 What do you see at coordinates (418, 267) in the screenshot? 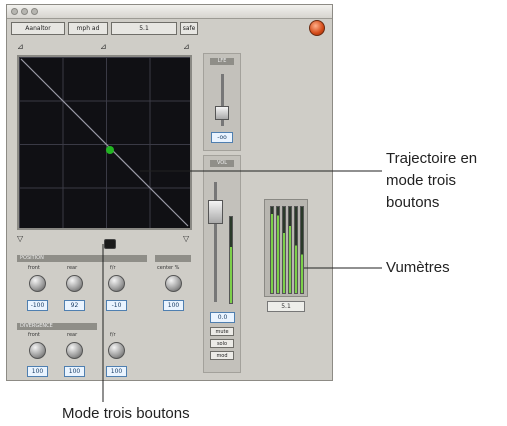
I see `meters-callout: Vumètres` at bounding box center [418, 267].